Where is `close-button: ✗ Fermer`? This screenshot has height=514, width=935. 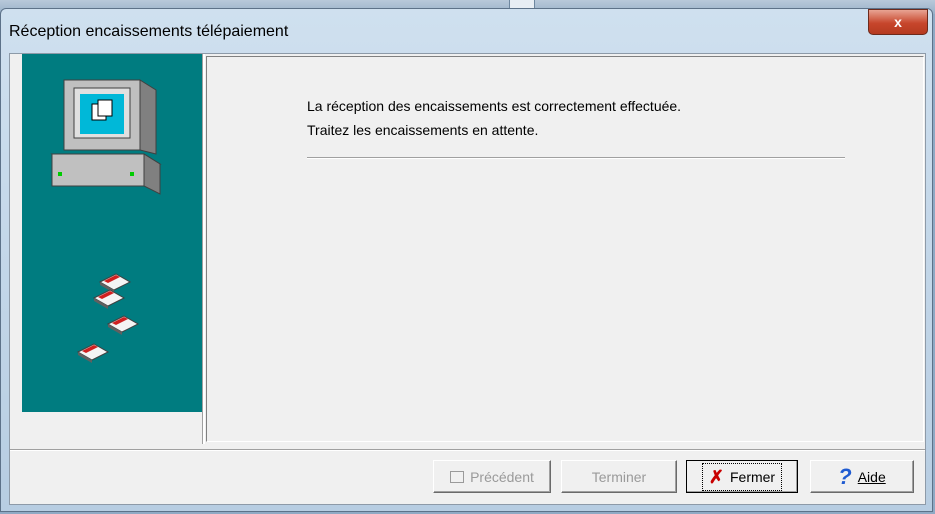 close-button: ✗ Fermer is located at coordinates (742, 476).